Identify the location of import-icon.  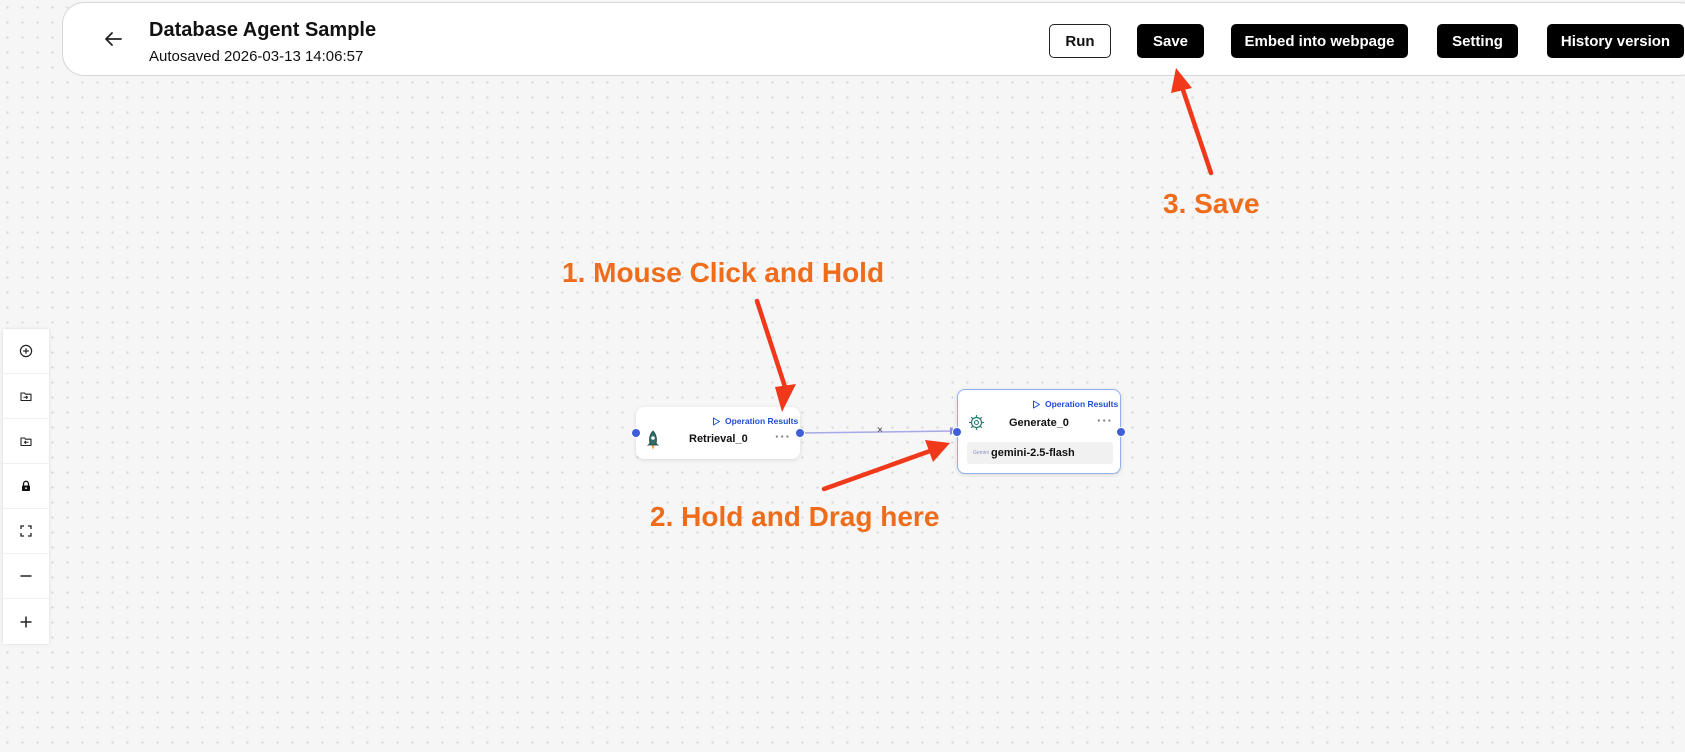
(26, 397).